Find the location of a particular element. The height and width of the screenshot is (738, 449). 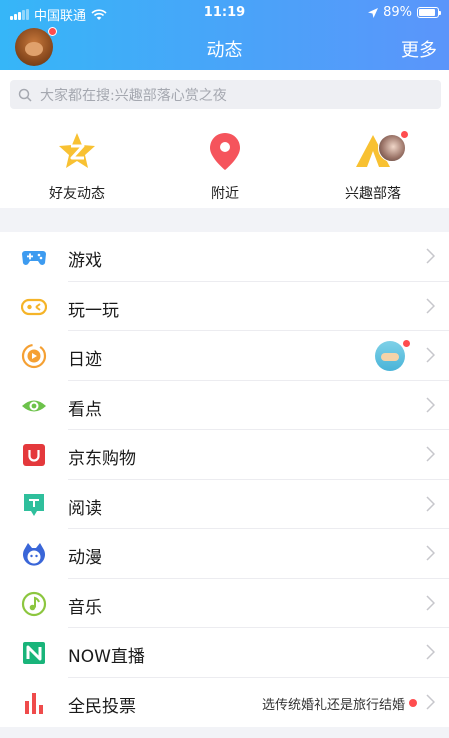

status-bar: 中国联通 11:19 89% is located at coordinates (224, 13).